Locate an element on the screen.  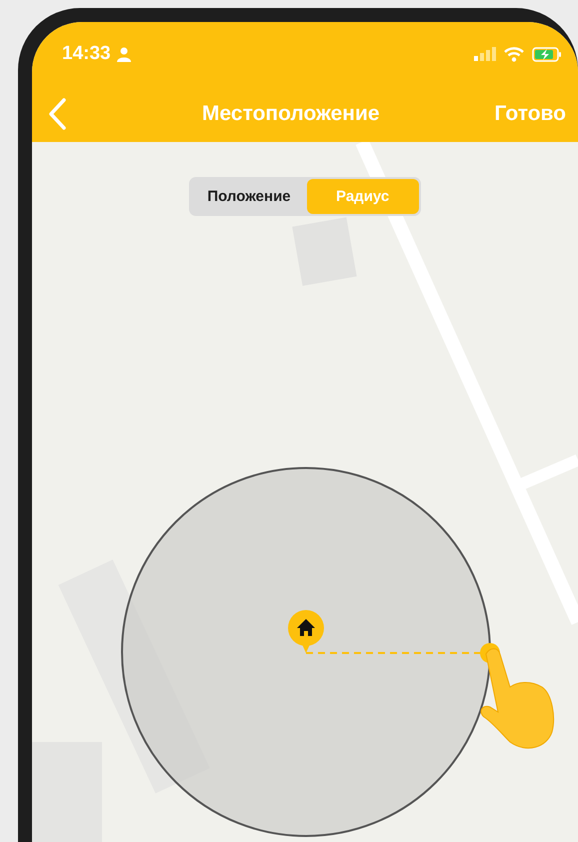
wifi-icon is located at coordinates (514, 54).